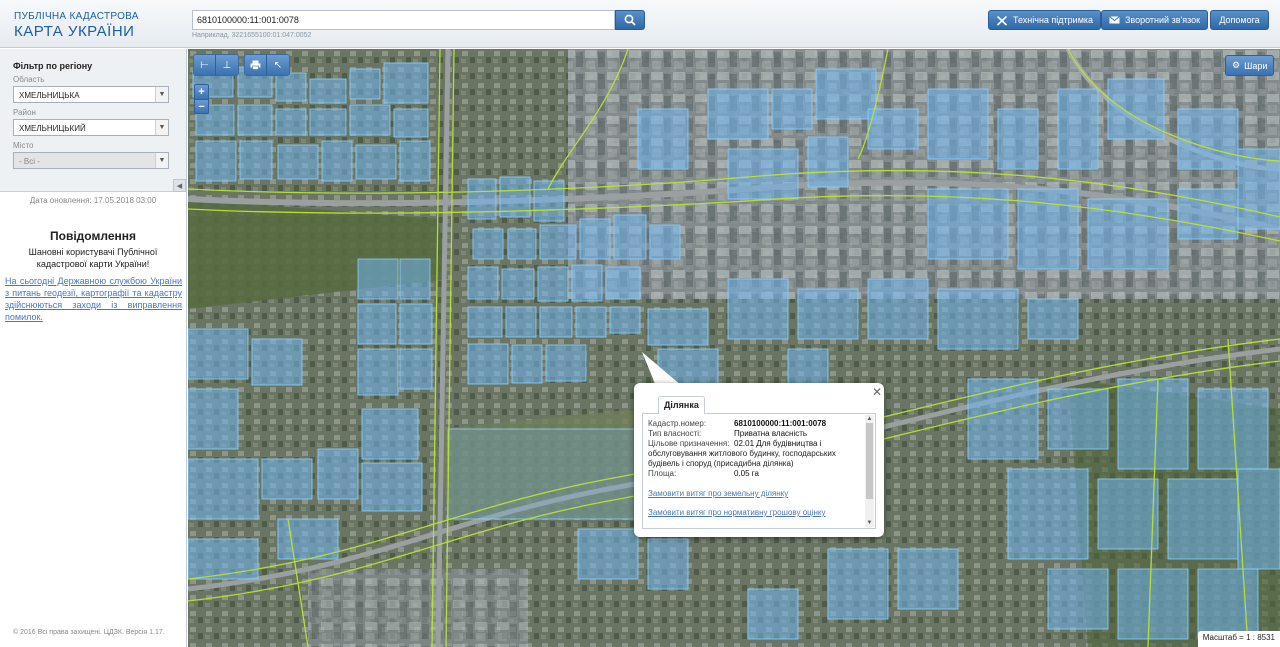 This screenshot has height=647, width=1280. What do you see at coordinates (91, 94) in the screenshot?
I see `oblast-select: ХМЕЛЬНИЦЬКА ▼` at bounding box center [91, 94].